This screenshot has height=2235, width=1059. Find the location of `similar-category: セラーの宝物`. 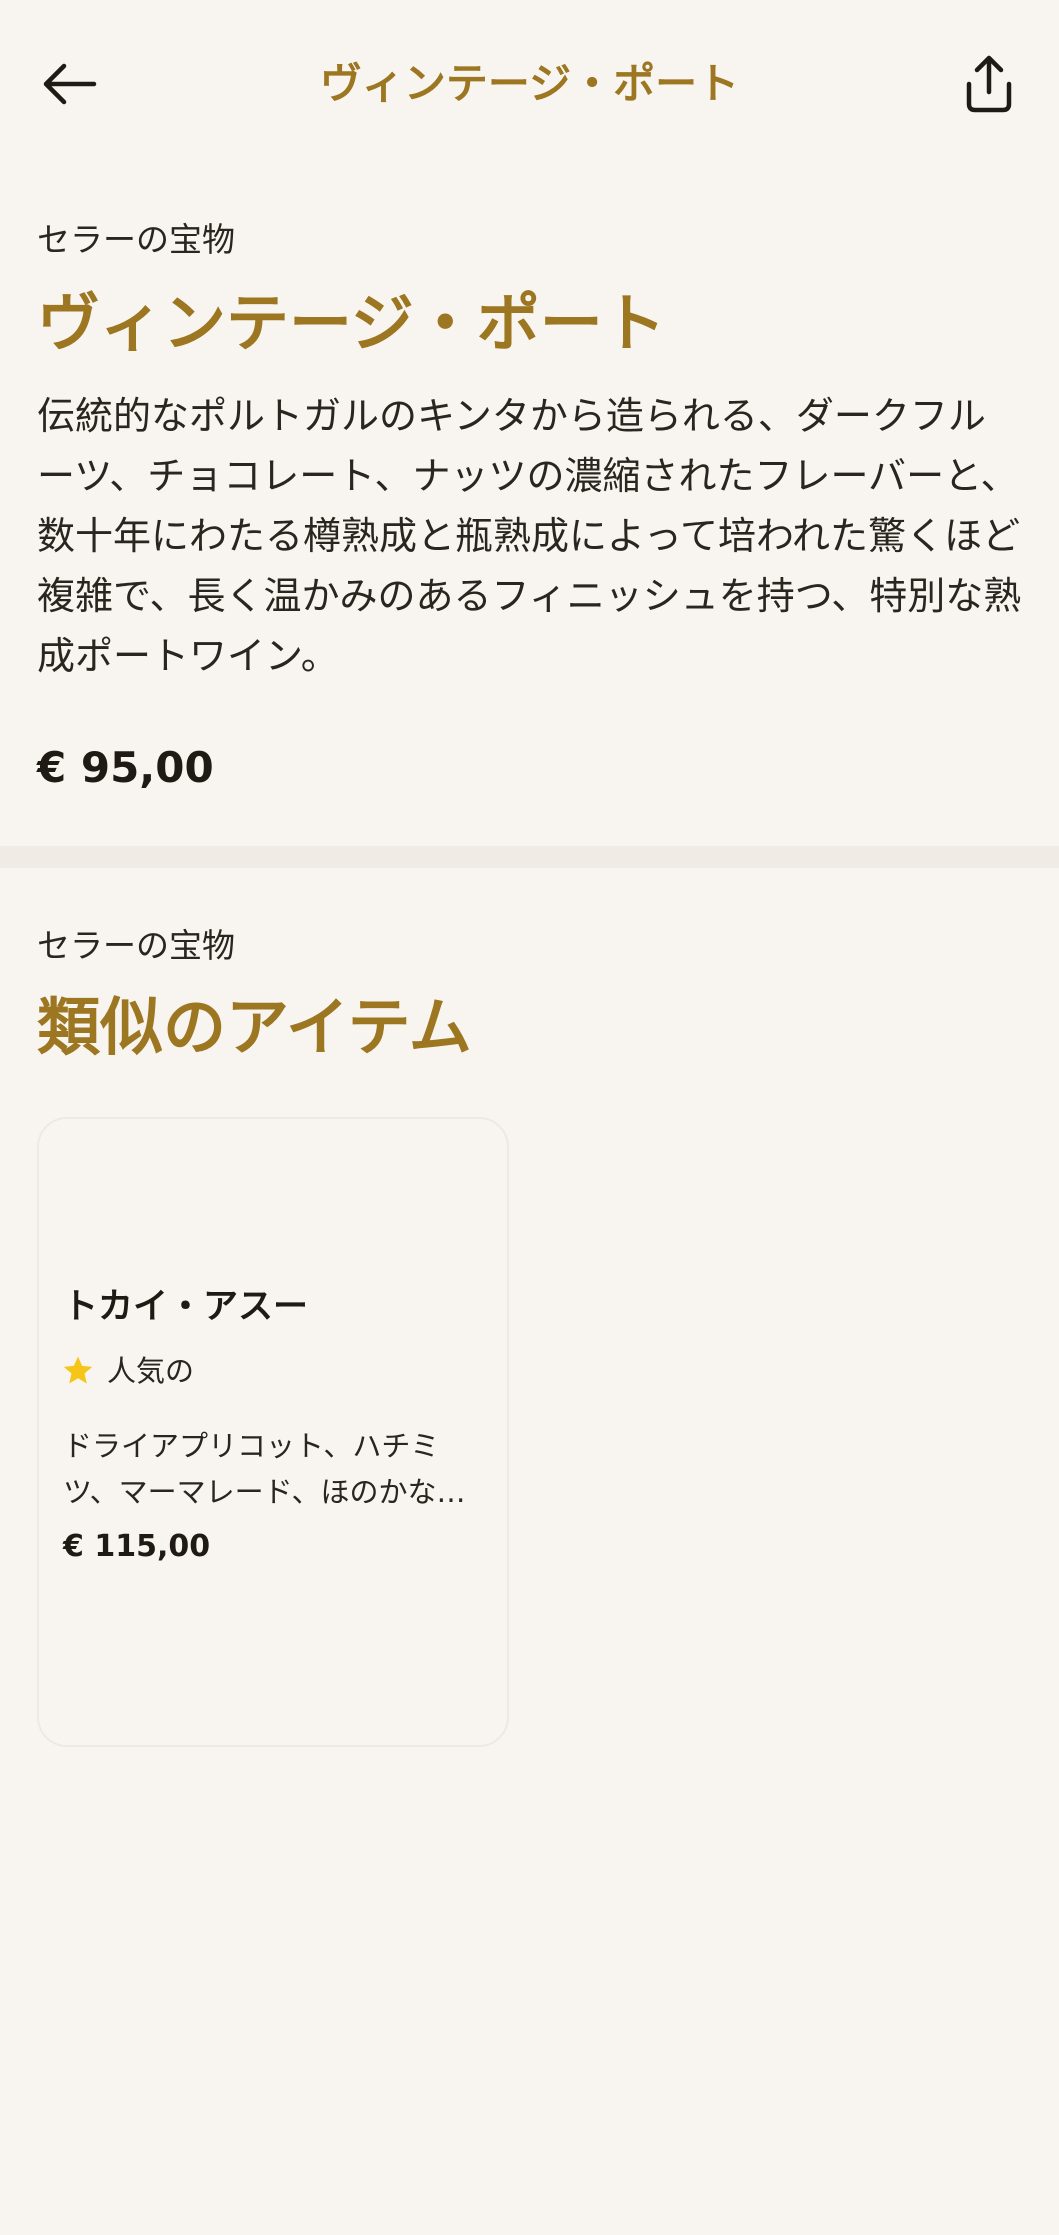

similar-category: セラーの宝物 is located at coordinates (136, 945).